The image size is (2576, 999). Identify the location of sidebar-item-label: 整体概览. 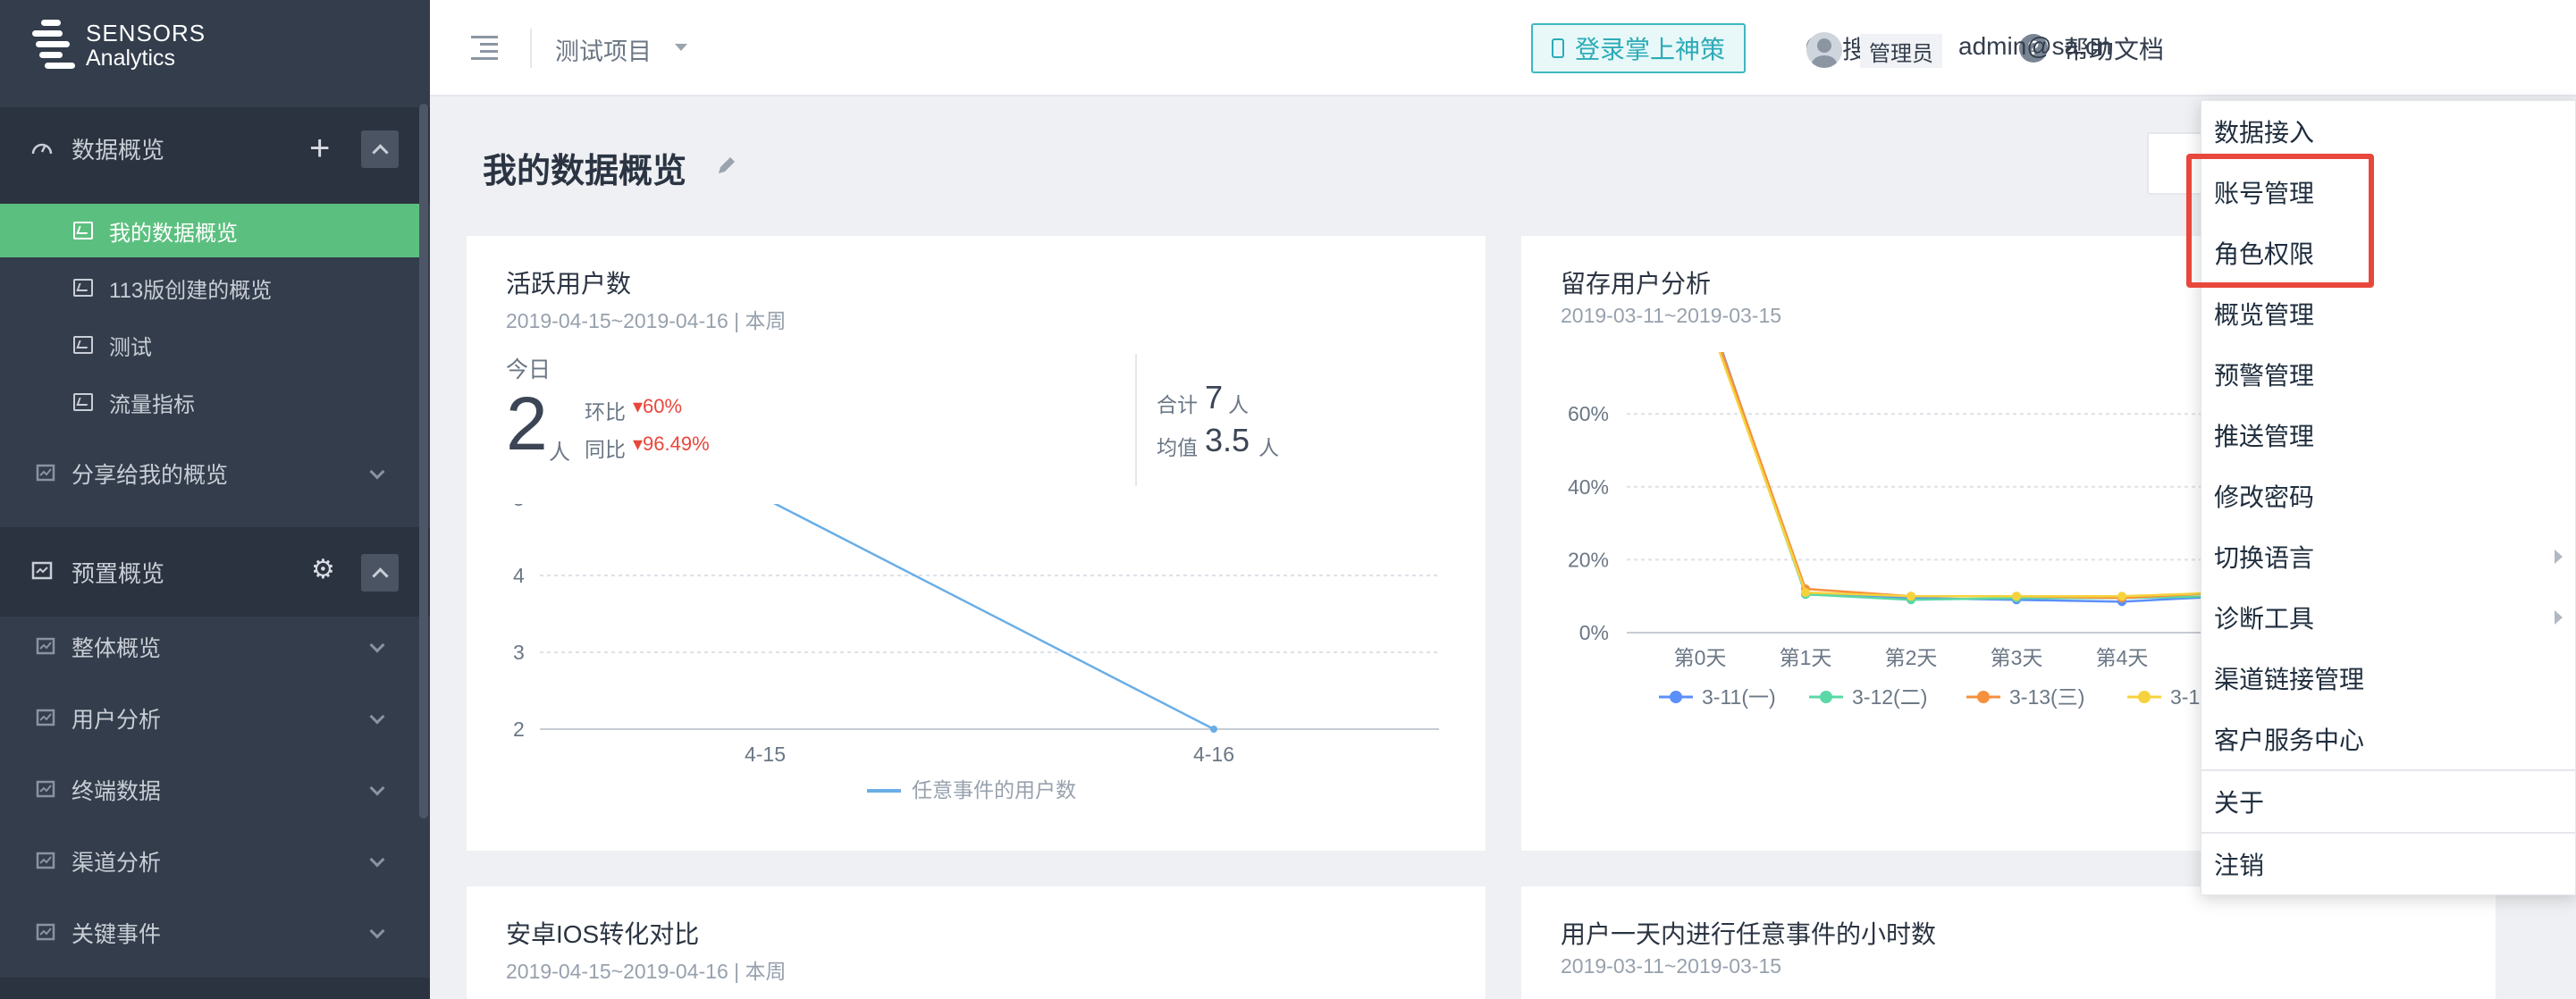
(117, 648).